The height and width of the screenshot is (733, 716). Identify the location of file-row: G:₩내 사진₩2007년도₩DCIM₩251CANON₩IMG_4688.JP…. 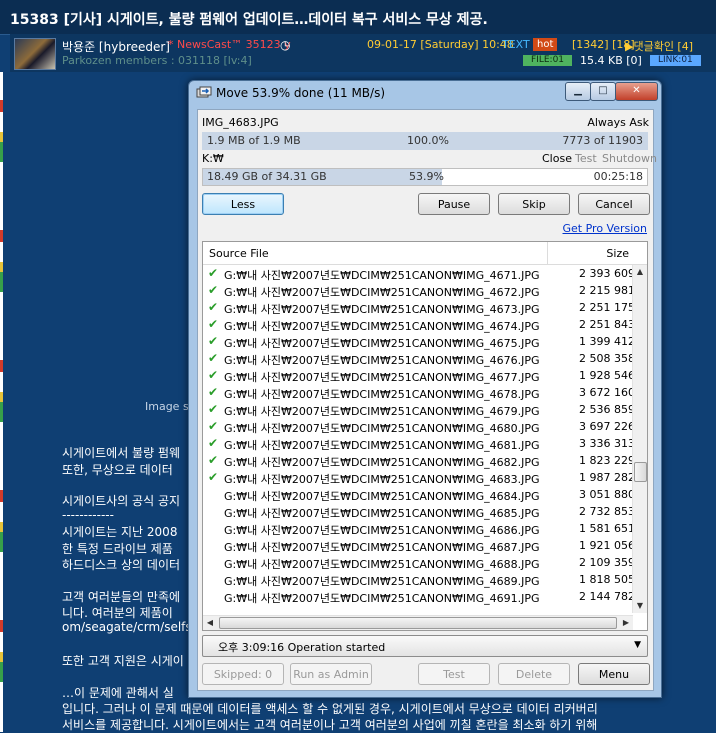
(418, 563).